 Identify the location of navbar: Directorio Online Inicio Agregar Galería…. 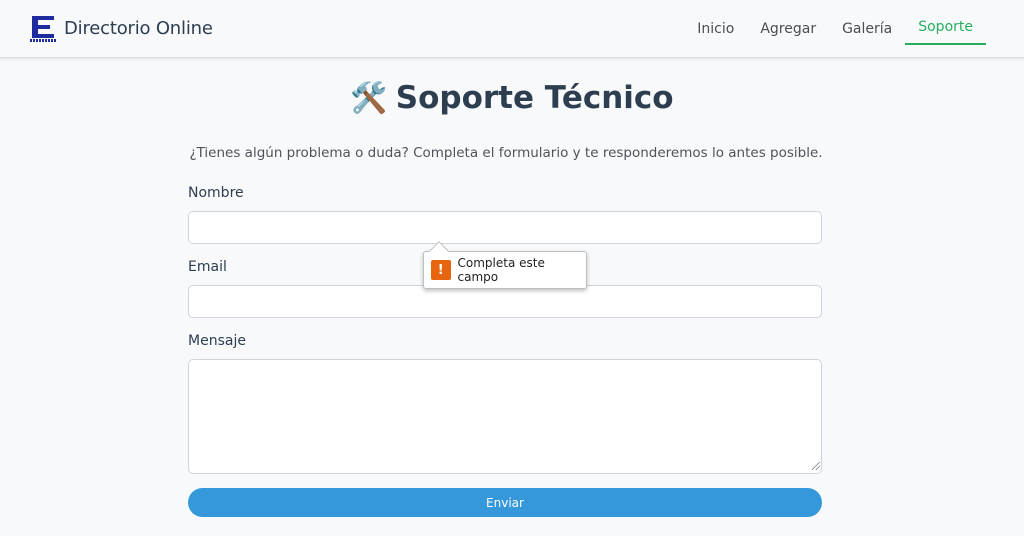
(512, 29).